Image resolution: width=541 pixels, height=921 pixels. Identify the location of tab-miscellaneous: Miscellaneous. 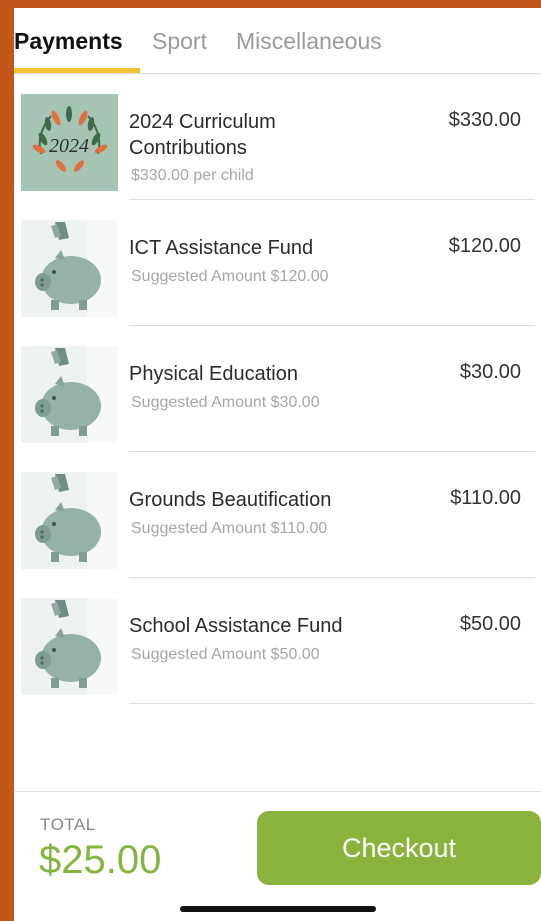
(309, 41).